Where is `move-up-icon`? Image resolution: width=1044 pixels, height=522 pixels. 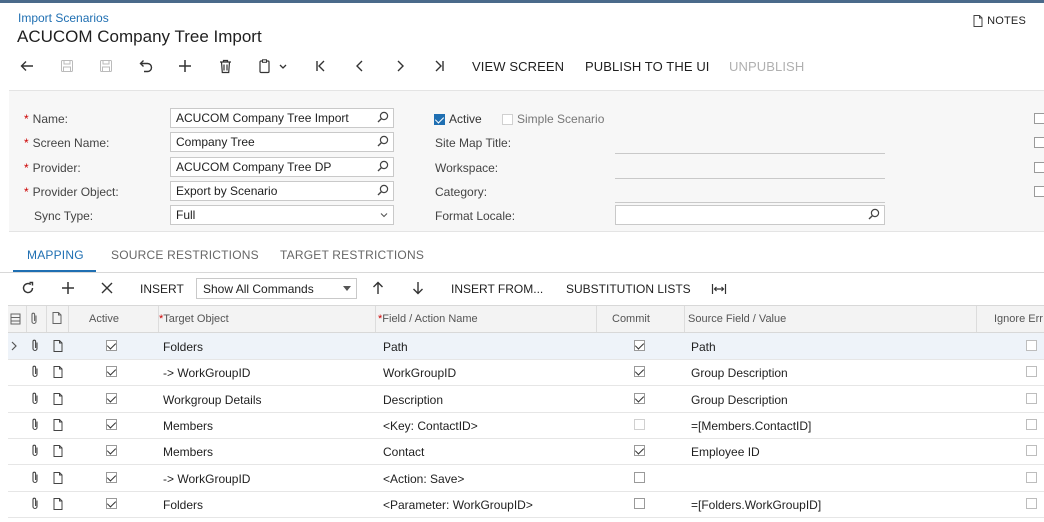
move-up-icon is located at coordinates (378, 288).